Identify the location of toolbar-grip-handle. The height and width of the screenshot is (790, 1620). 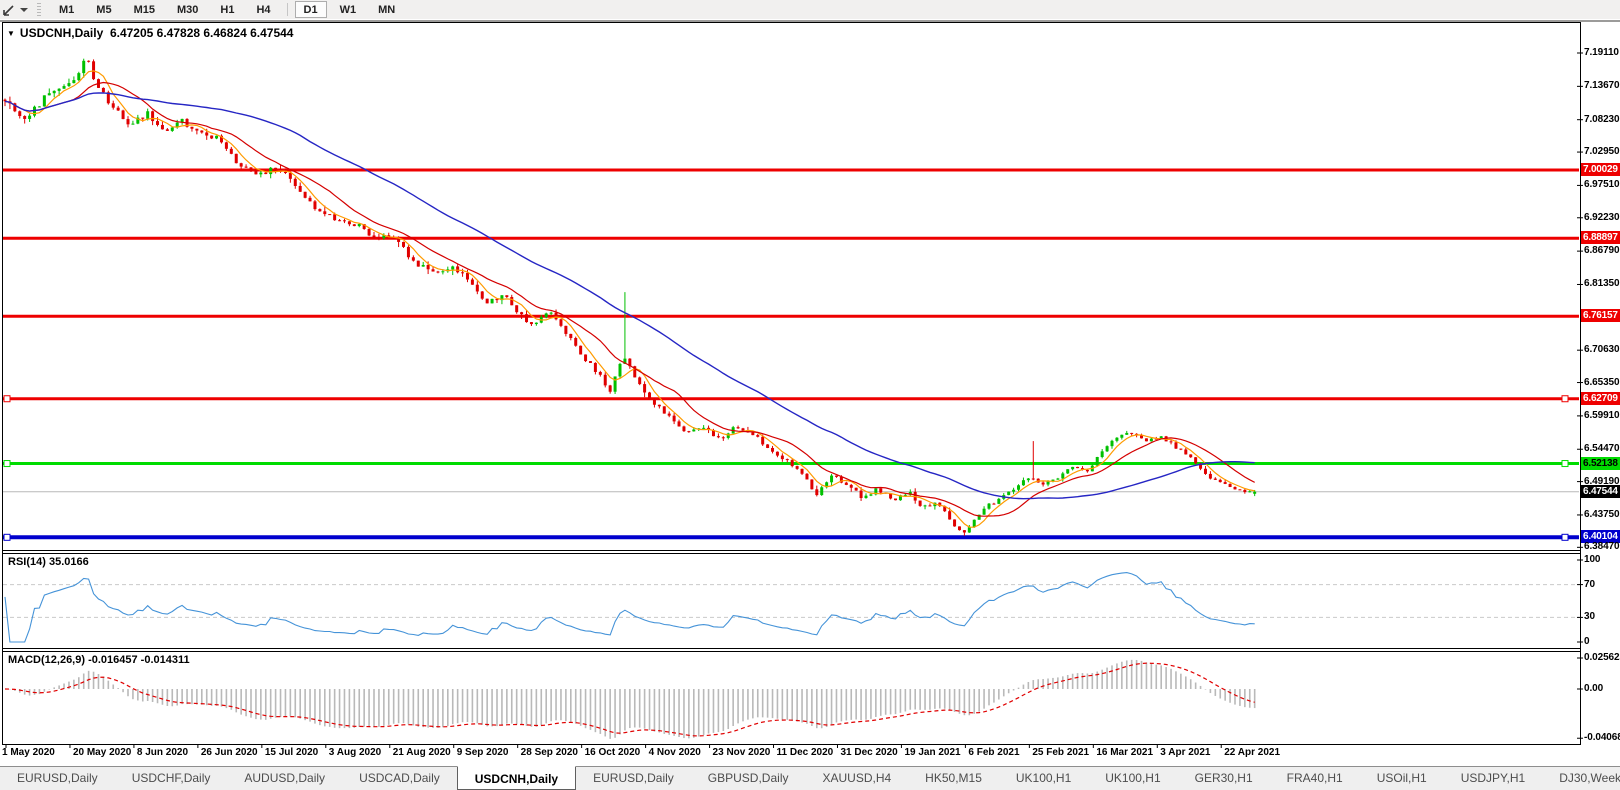
(39, 9).